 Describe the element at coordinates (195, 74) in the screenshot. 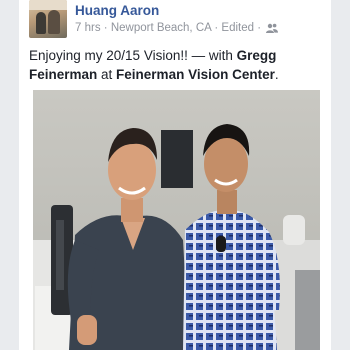

I see `place-link: Feinerman Vision Center` at that location.